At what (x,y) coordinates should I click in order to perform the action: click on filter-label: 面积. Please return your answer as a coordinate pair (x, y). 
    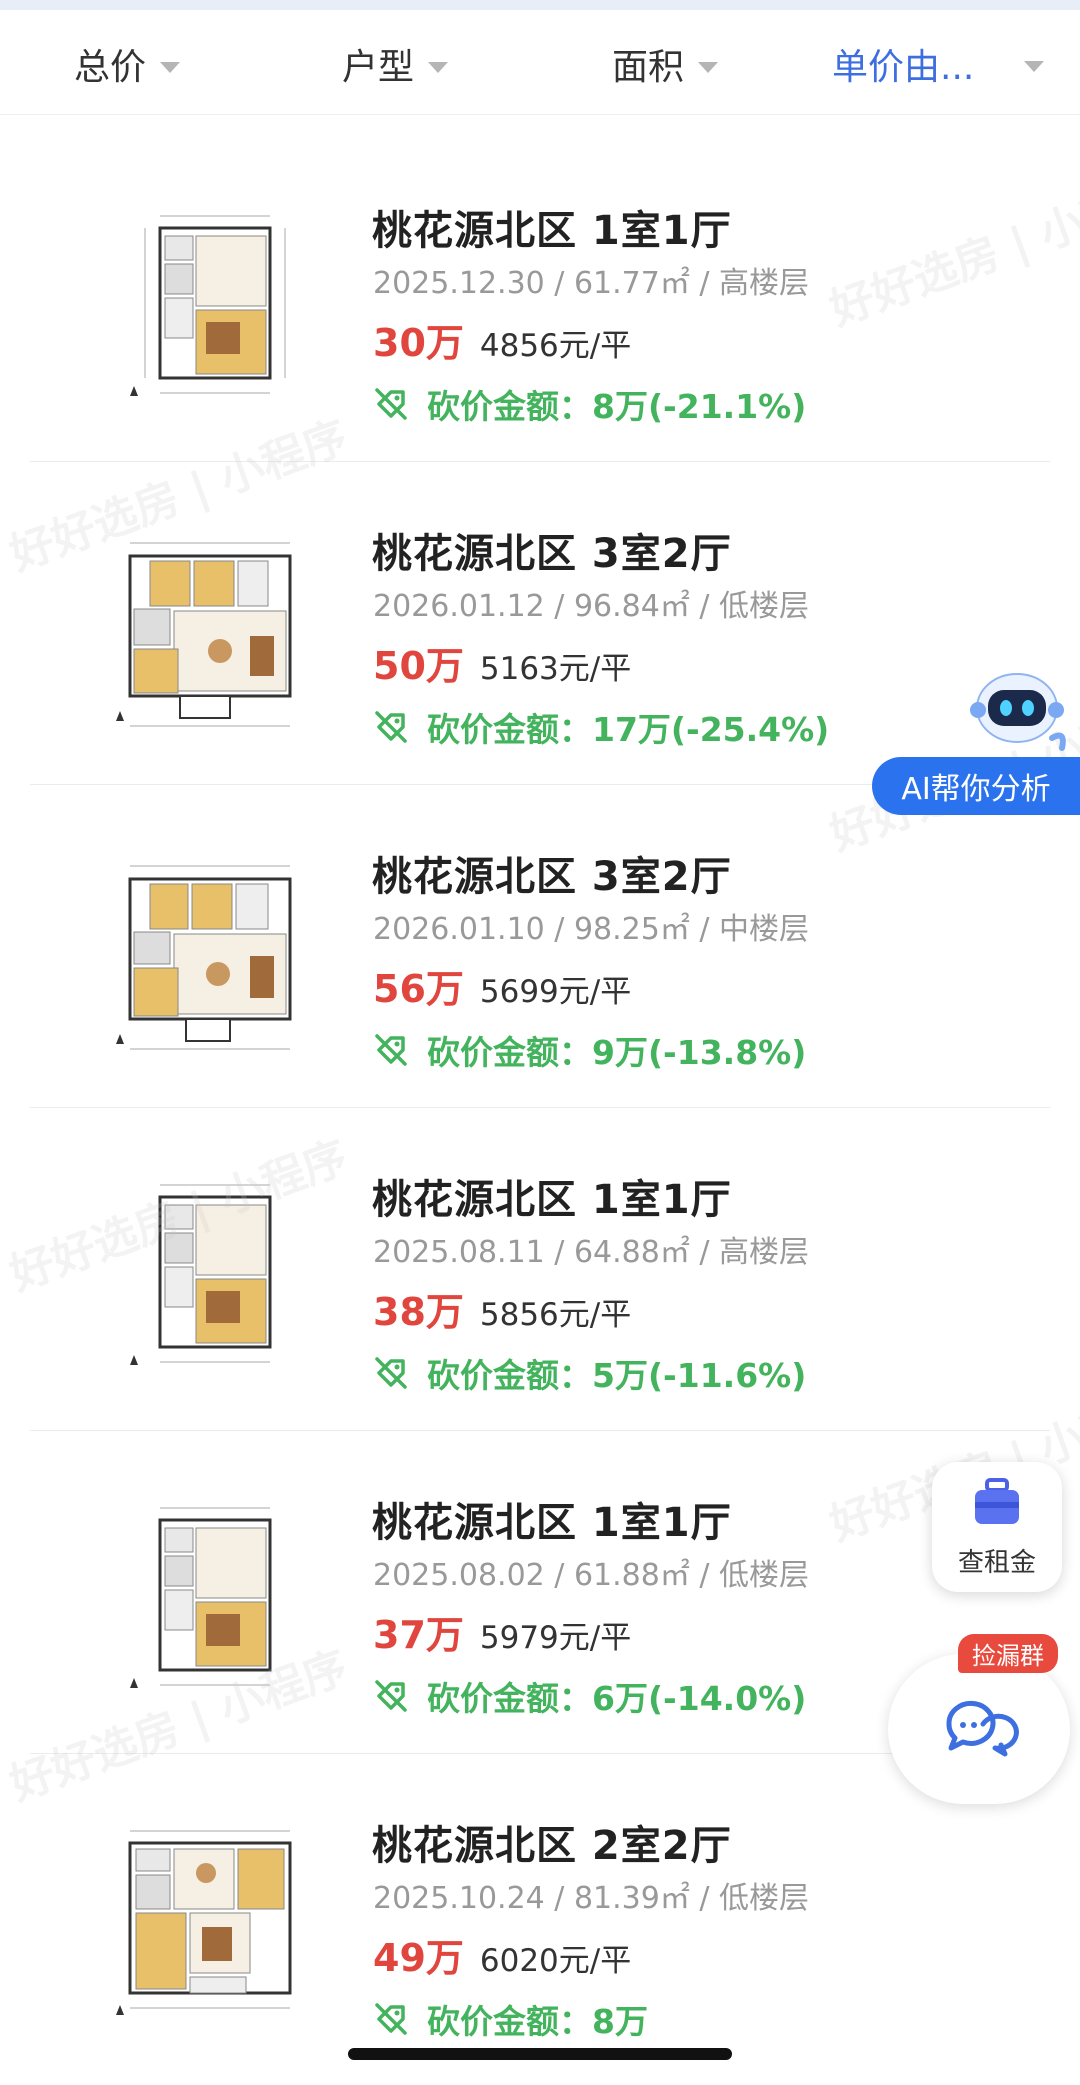
    Looking at the image, I should click on (648, 67).